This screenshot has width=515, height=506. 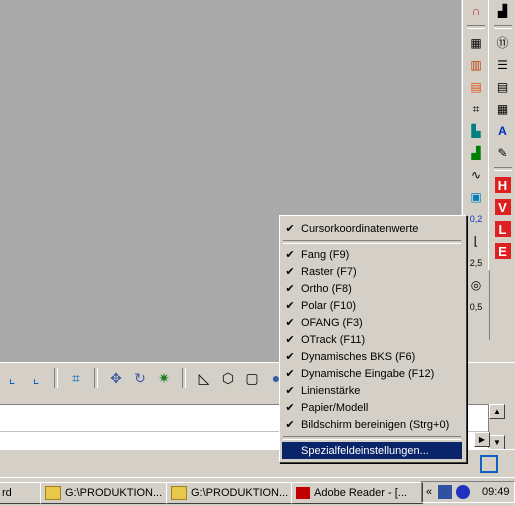 What do you see at coordinates (140, 378) in the screenshot?
I see `orbit-icon: ↻` at bounding box center [140, 378].